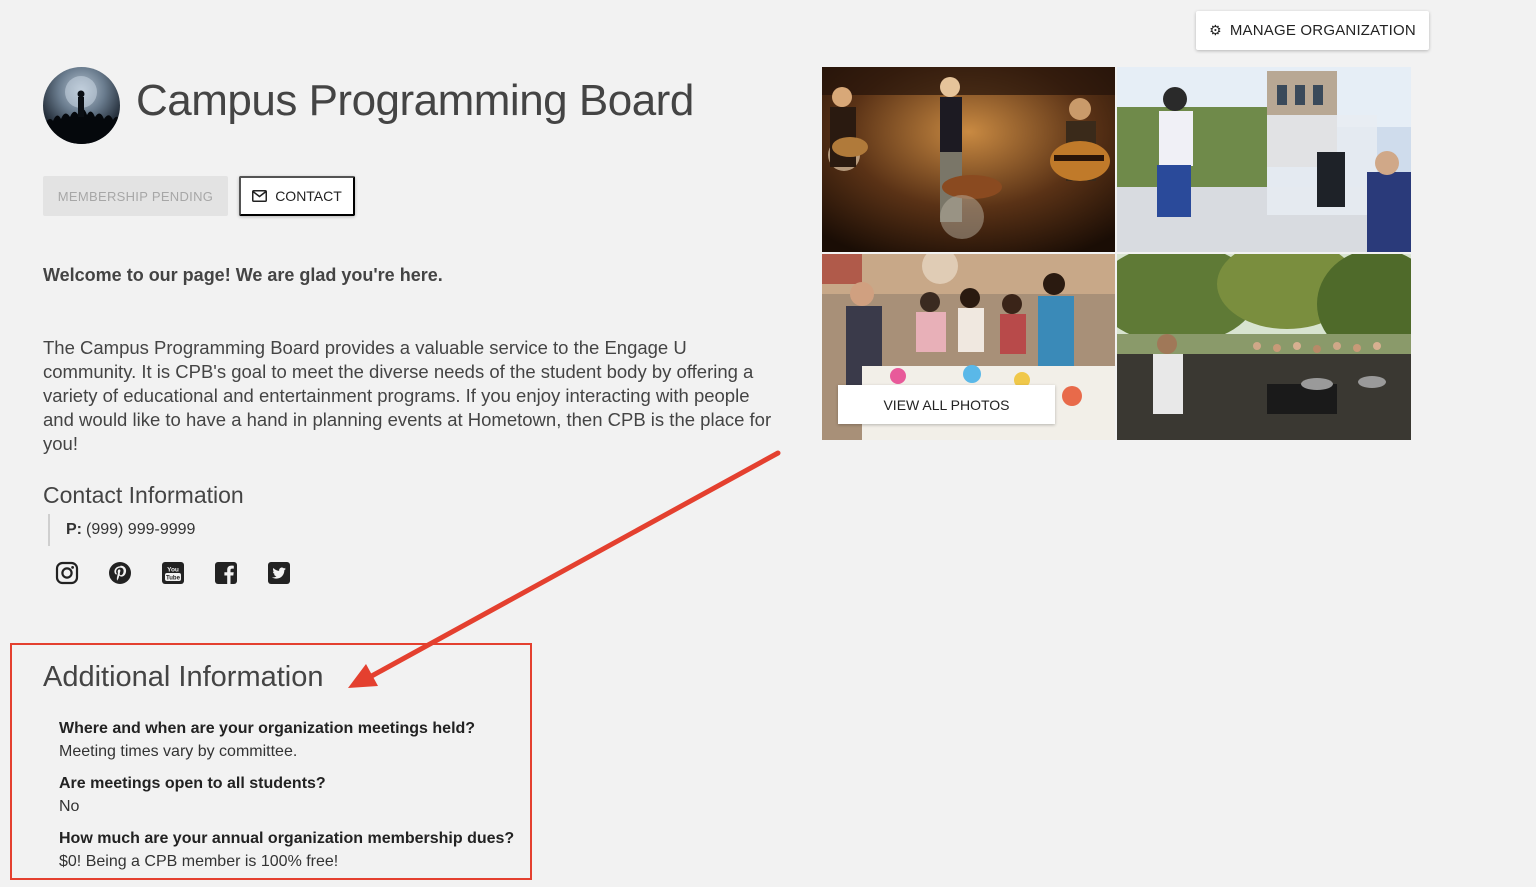 The height and width of the screenshot is (887, 1536). Describe the element at coordinates (192, 783) in the screenshot. I see `qa-question: Are meetings open to all students?` at that location.